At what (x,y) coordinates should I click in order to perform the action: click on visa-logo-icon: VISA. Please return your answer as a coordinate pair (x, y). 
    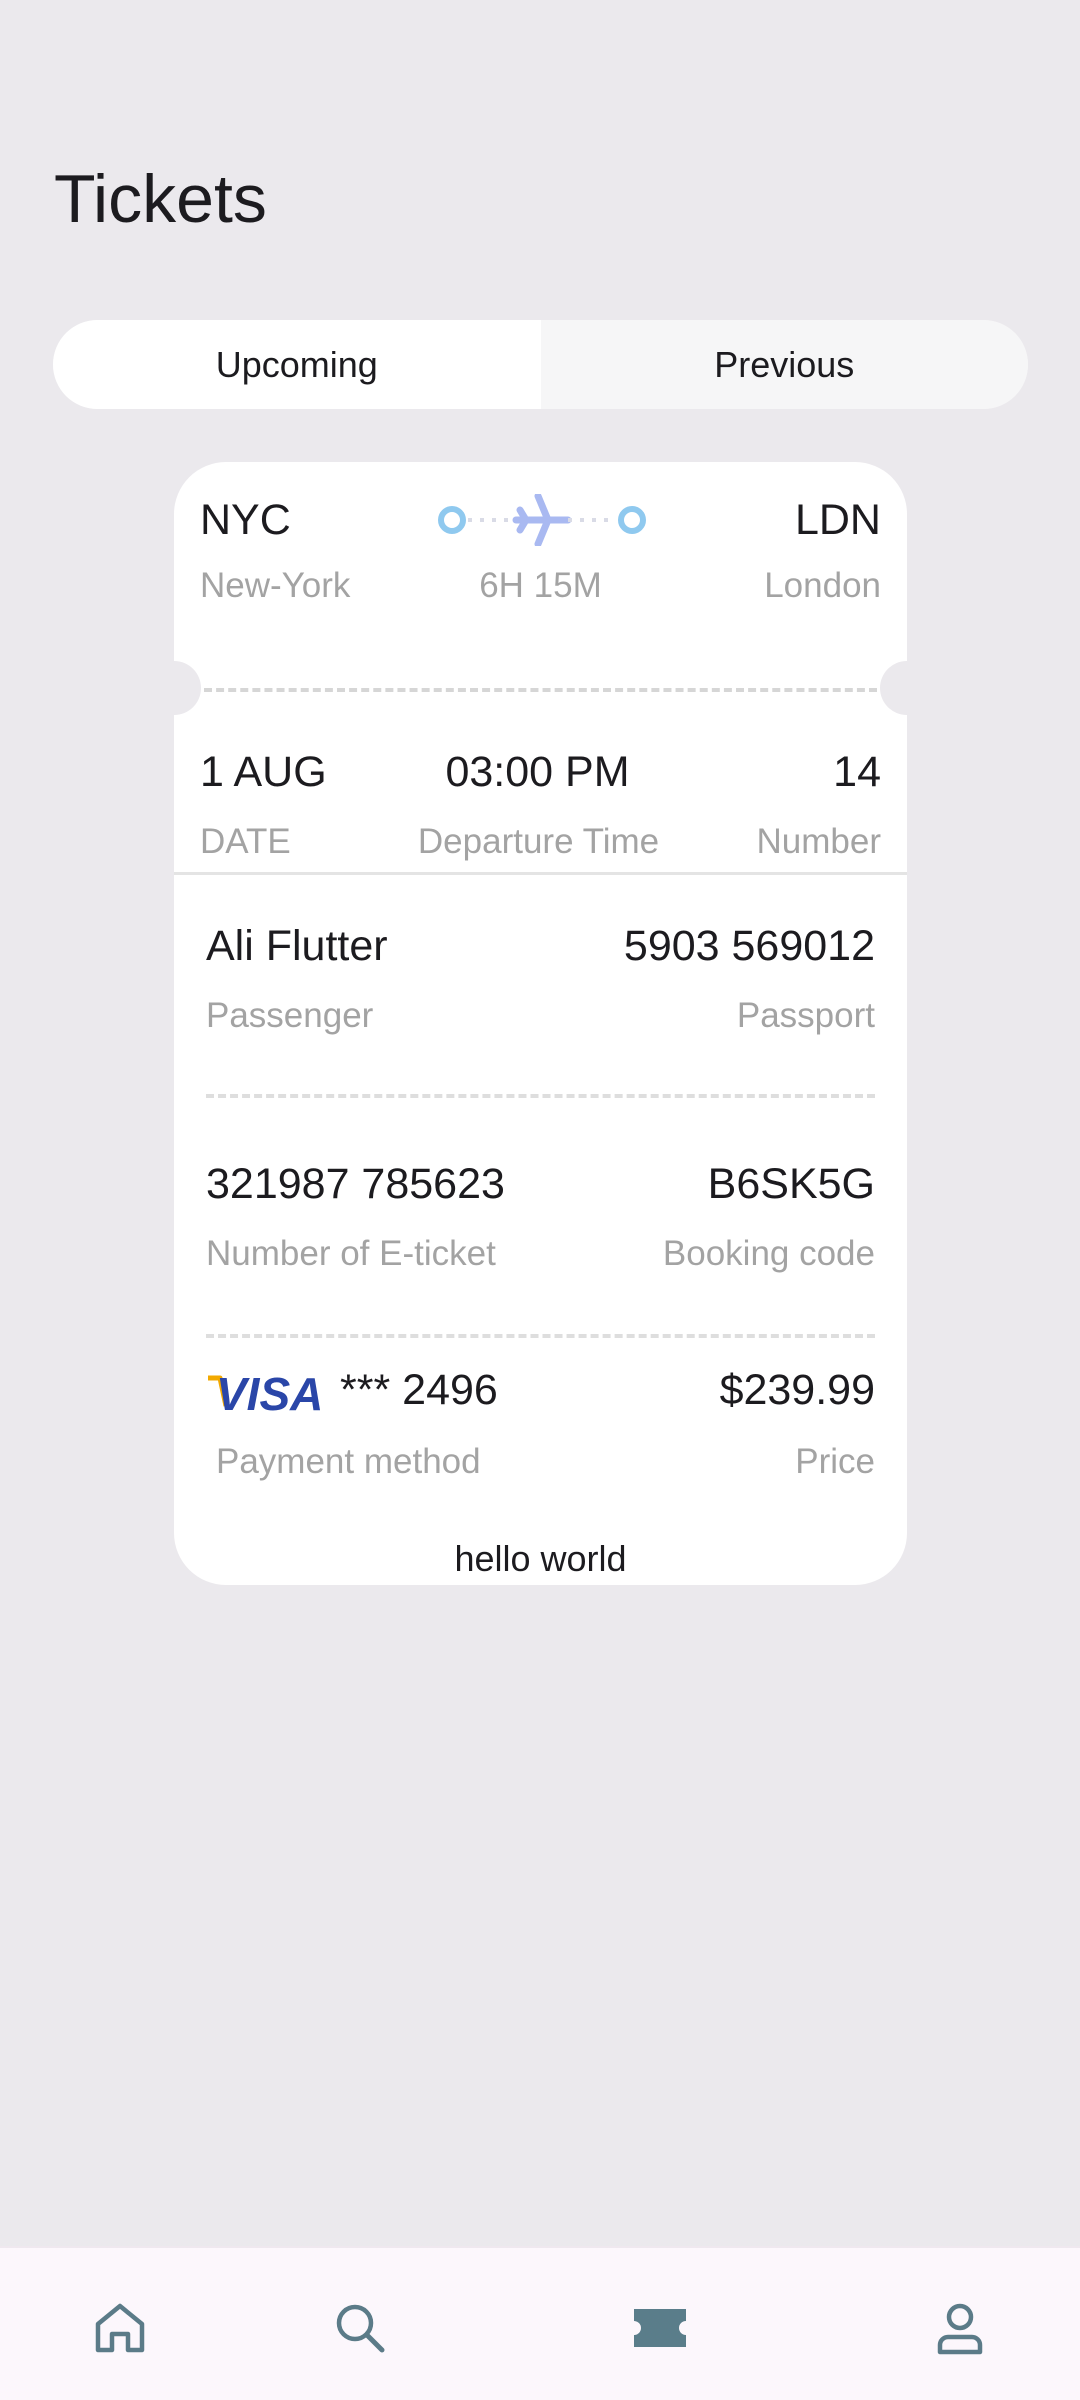
    Looking at the image, I should click on (265, 1392).